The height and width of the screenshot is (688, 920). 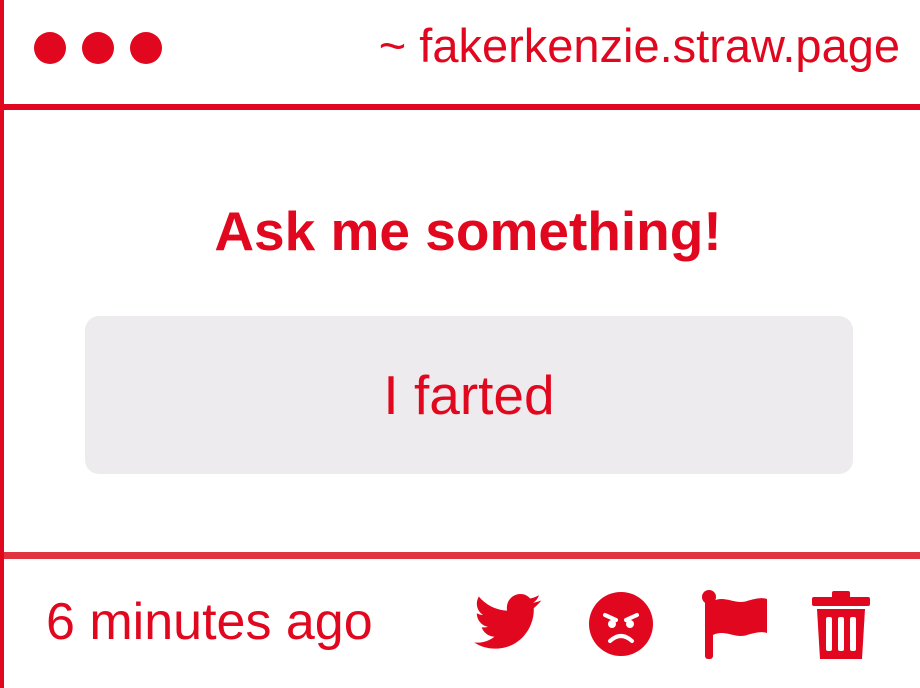 What do you see at coordinates (468, 231) in the screenshot?
I see `page-heading: Ask me something!` at bounding box center [468, 231].